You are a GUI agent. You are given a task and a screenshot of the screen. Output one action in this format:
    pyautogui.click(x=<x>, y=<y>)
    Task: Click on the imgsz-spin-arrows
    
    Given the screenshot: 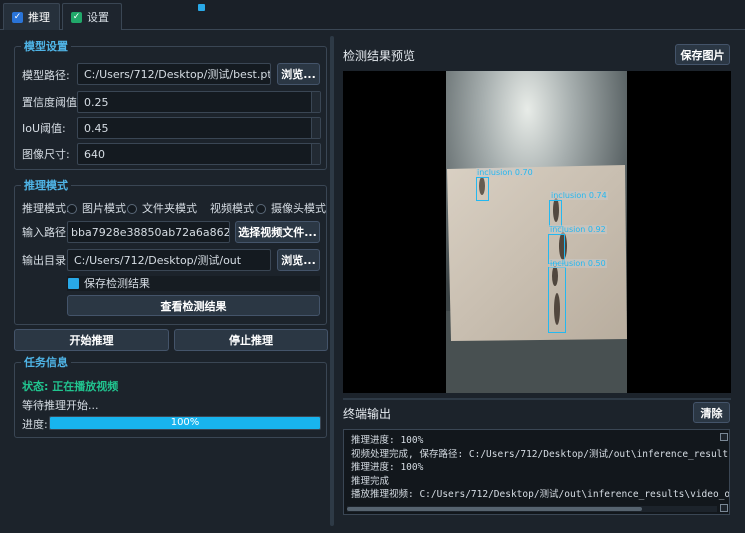 What is the action you would take?
    pyautogui.click(x=315, y=154)
    